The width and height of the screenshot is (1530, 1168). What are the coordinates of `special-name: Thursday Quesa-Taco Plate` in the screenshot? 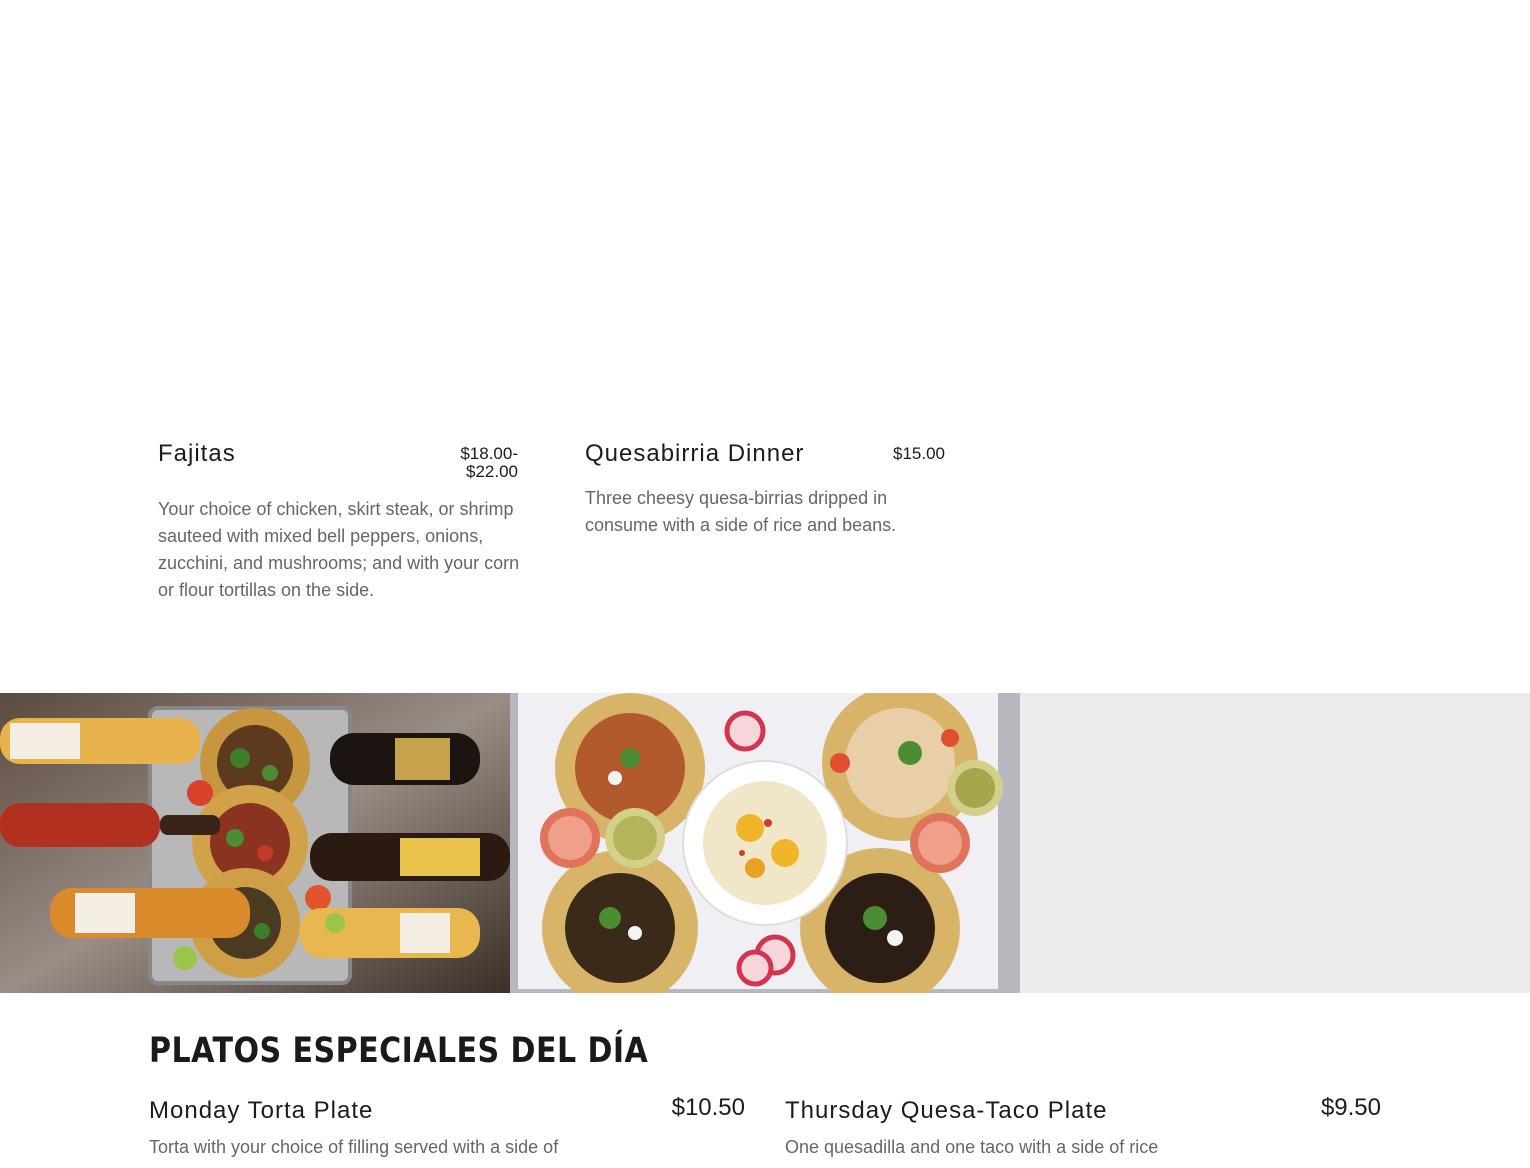 It's located at (946, 1110).